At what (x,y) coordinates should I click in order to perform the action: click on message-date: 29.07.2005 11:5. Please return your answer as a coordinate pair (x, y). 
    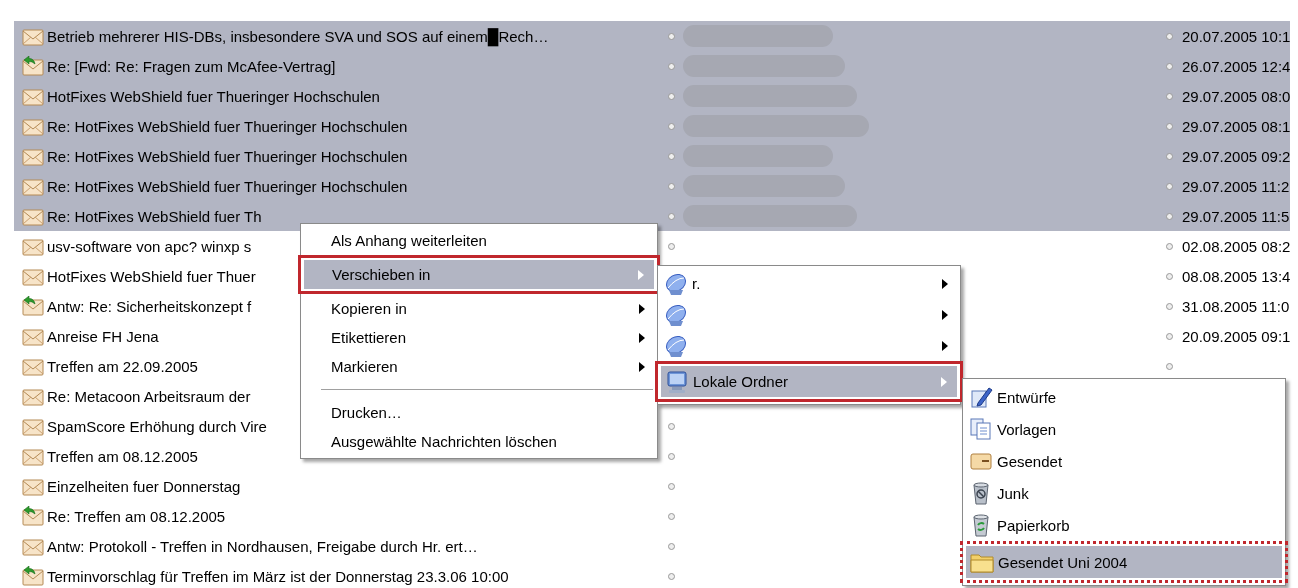
    Looking at the image, I should click on (1236, 216).